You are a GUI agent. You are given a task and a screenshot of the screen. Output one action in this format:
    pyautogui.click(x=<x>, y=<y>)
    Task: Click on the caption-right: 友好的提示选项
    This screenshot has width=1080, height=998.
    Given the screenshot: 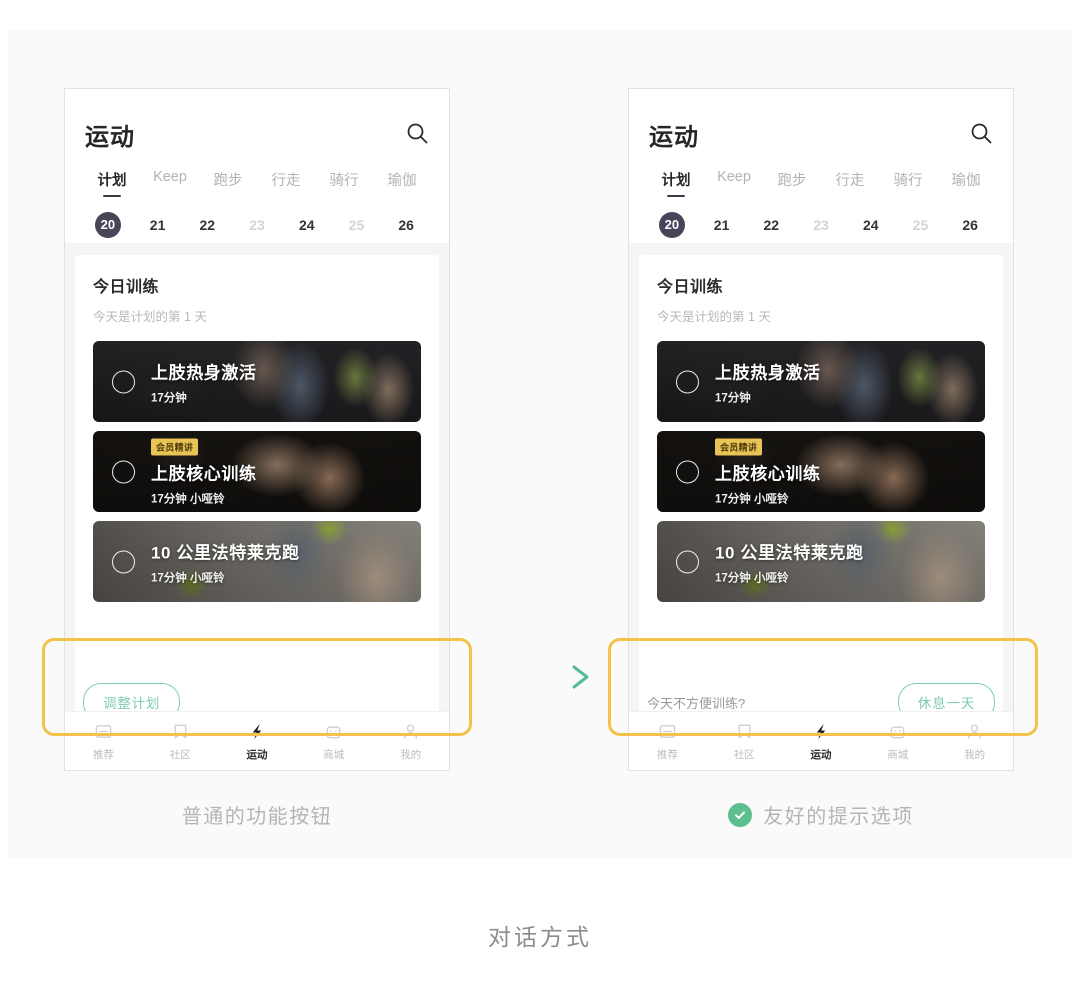 What is the action you would take?
    pyautogui.click(x=821, y=814)
    